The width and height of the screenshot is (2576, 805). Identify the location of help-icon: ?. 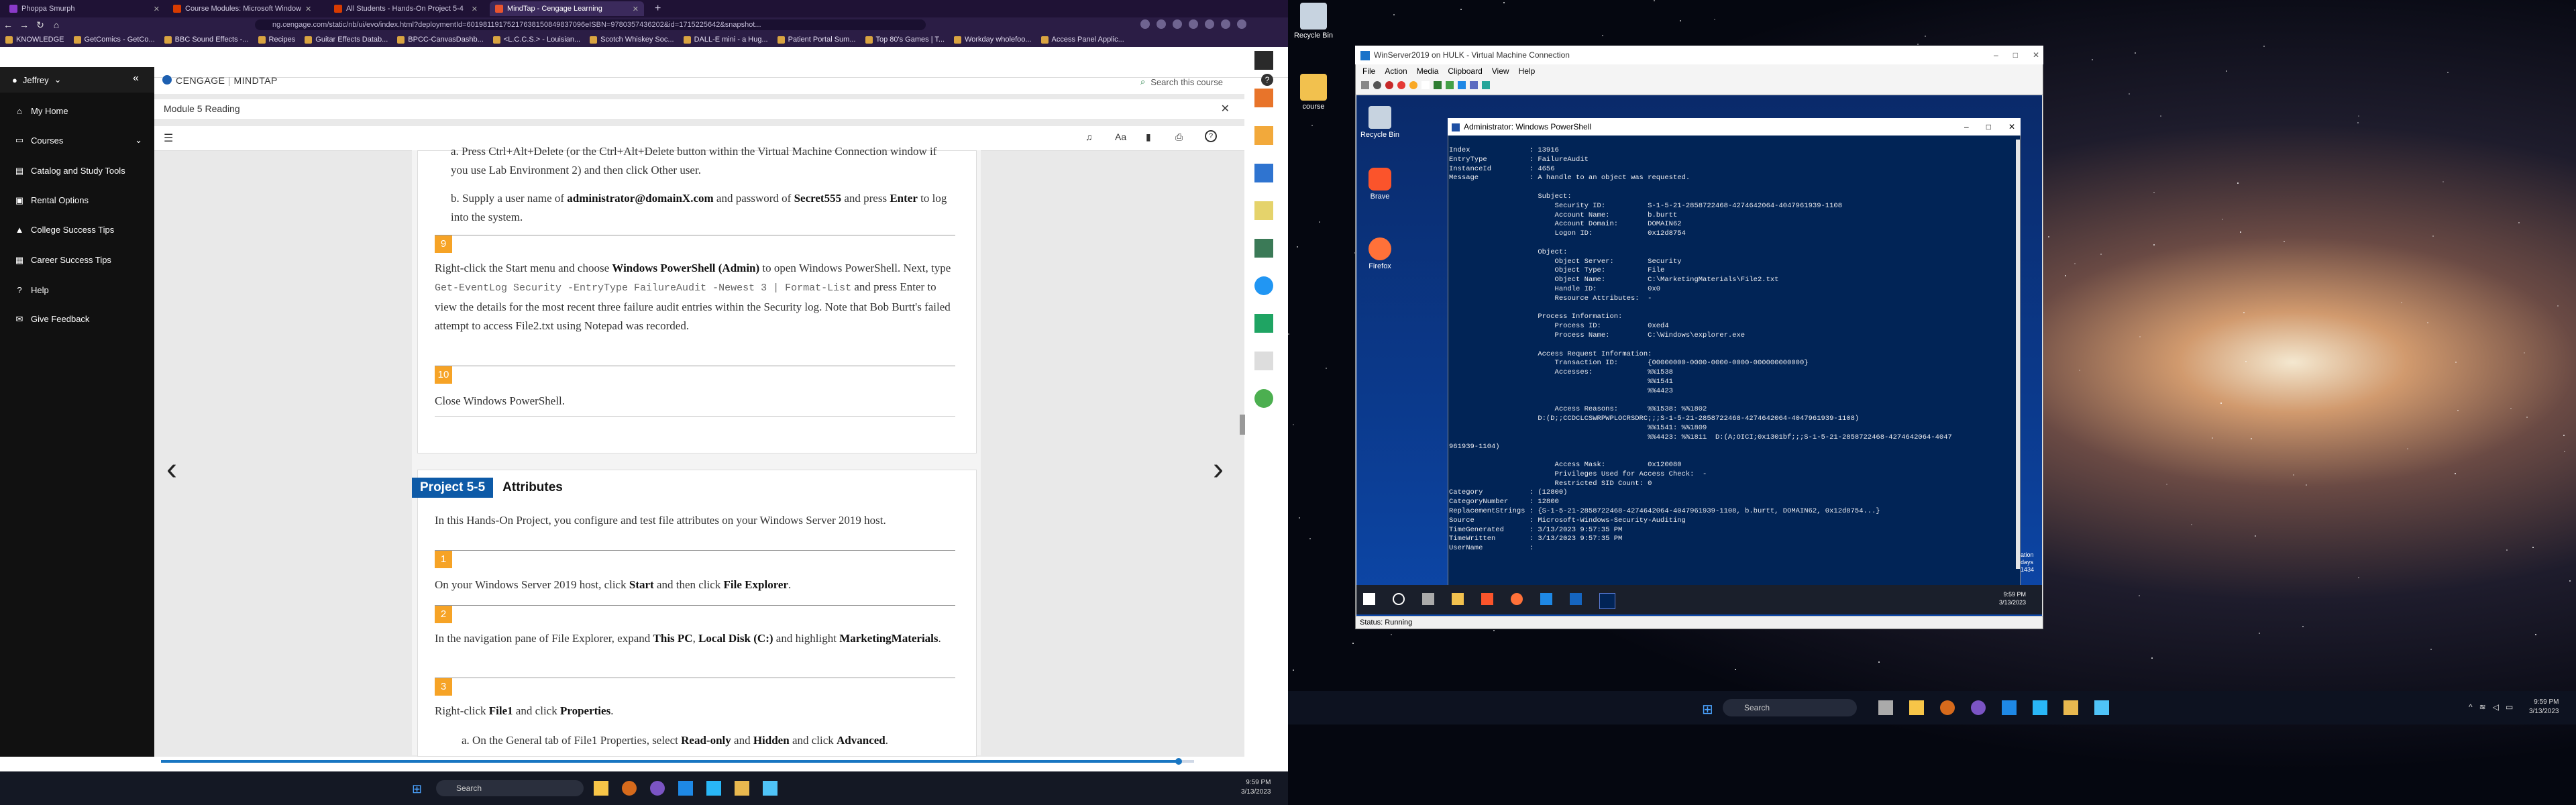
(1211, 136).